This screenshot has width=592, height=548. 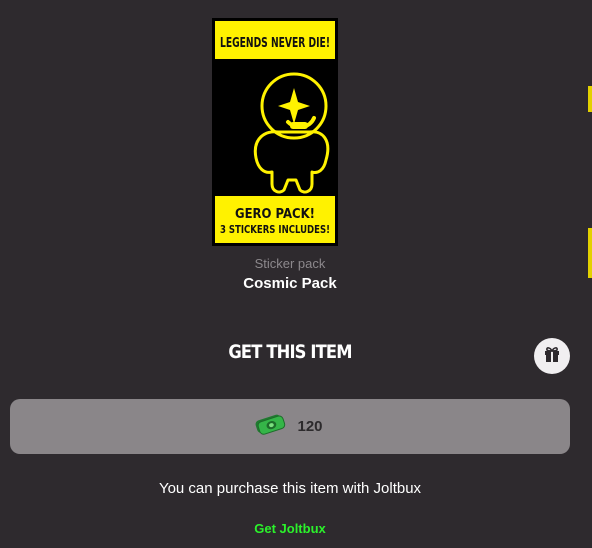 I want to click on item-name: Cosmic Pack, so click(x=290, y=283).